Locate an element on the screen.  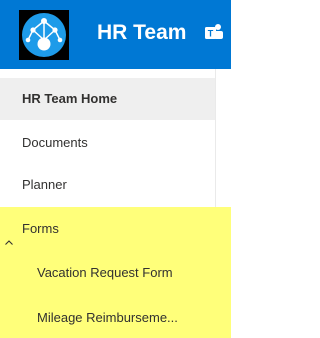
nav-item-label: Vacation Request Form is located at coordinates (105, 272).